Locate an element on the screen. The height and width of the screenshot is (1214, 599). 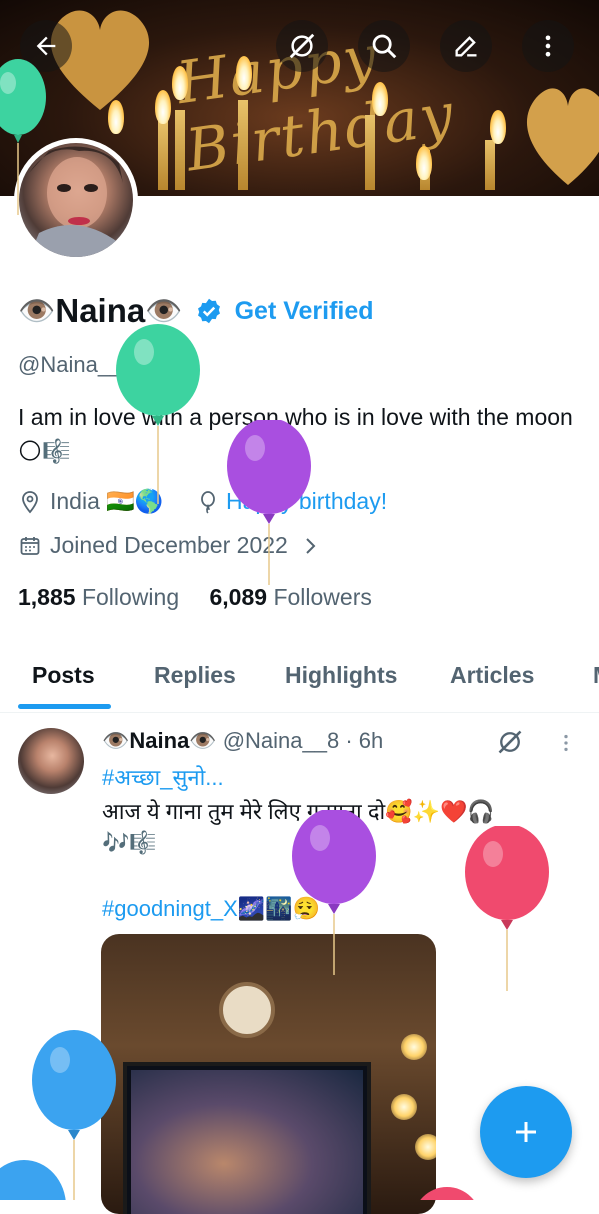
post-author-handle: @Naina__8 · 6h is located at coordinates (303, 740).